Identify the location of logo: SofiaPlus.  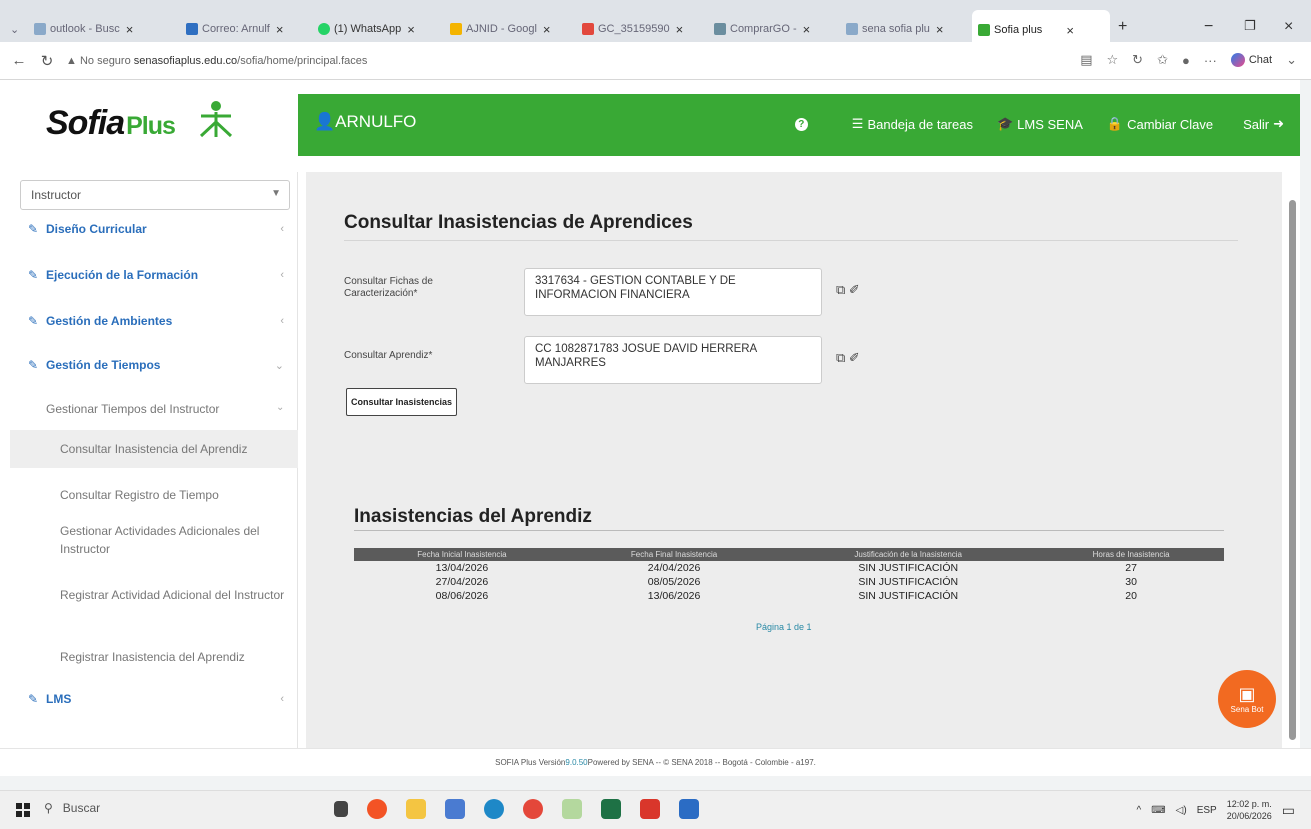
(154, 125).